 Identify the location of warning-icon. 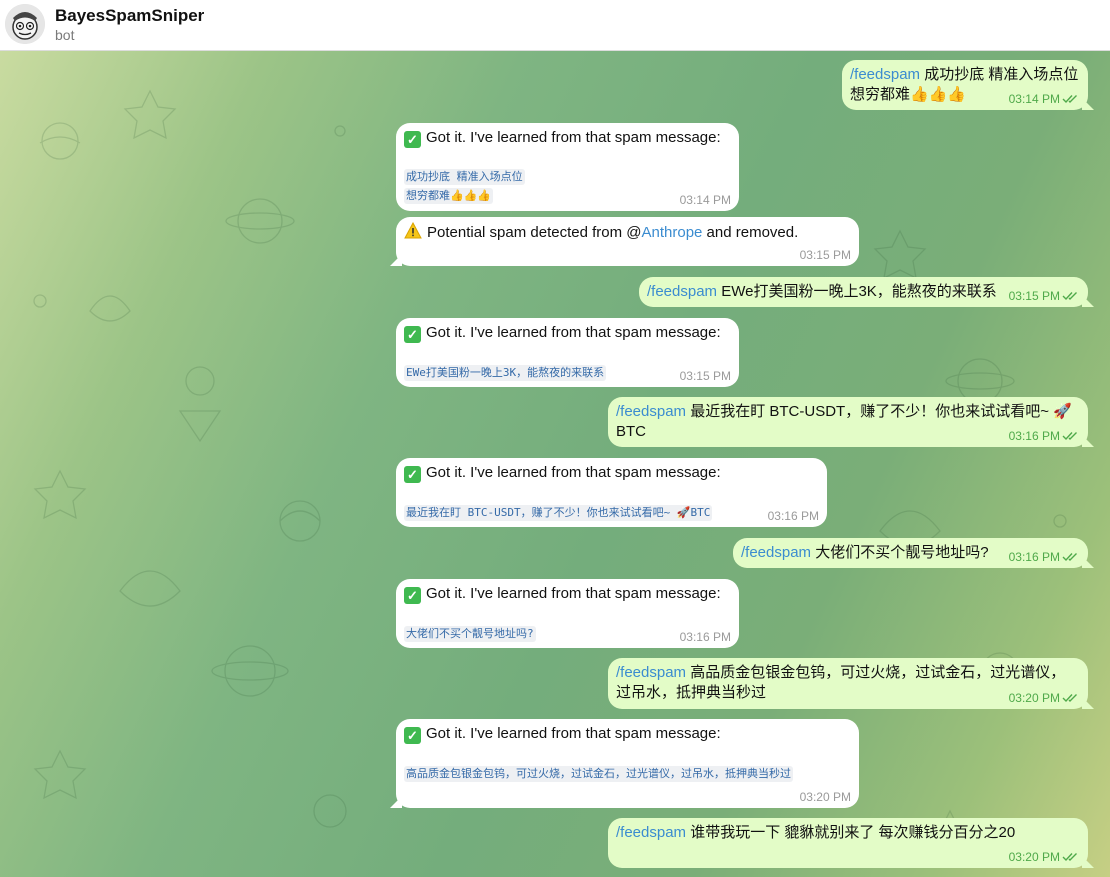
(413, 230).